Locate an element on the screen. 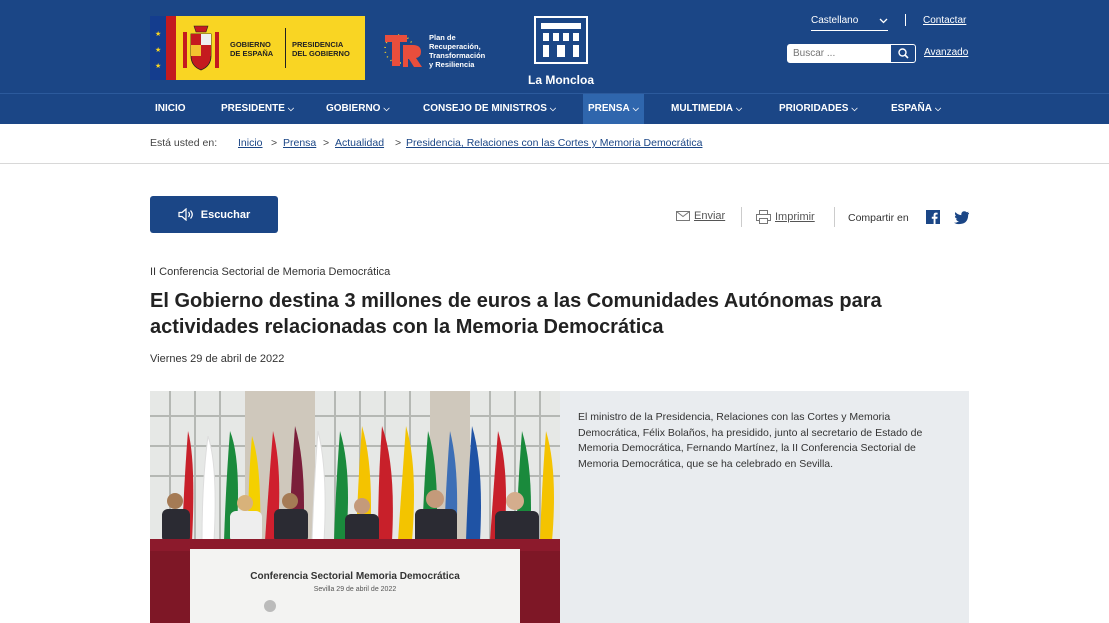 The height and width of the screenshot is (623, 1109). nav-label: CONSEJO DE MINISTROS is located at coordinates (485, 108).